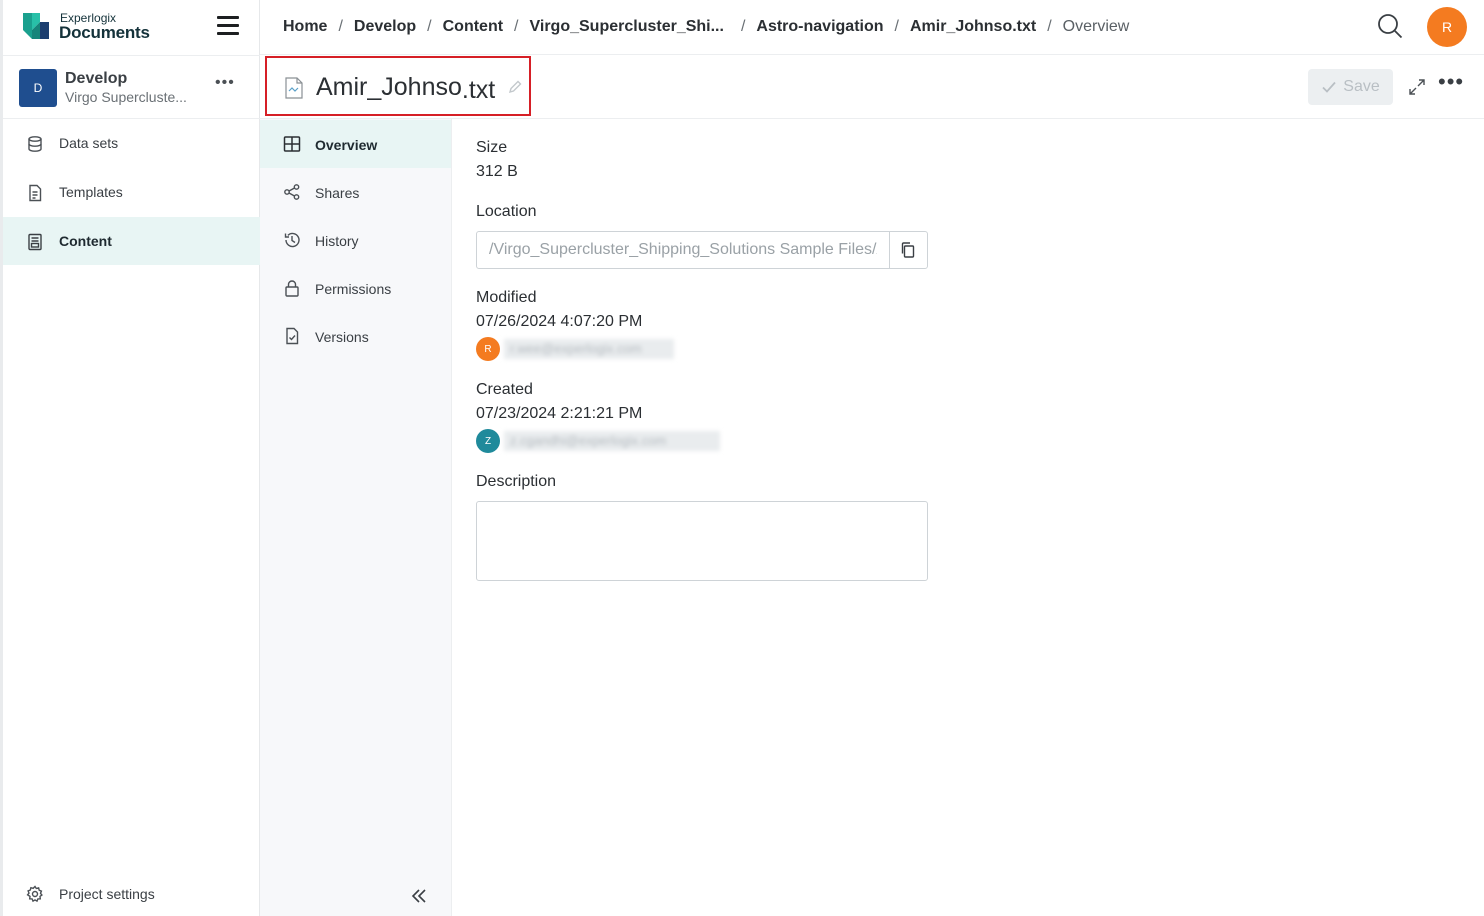 The width and height of the screenshot is (1484, 916). Describe the element at coordinates (492, 147) in the screenshot. I see `size-label: Size` at that location.